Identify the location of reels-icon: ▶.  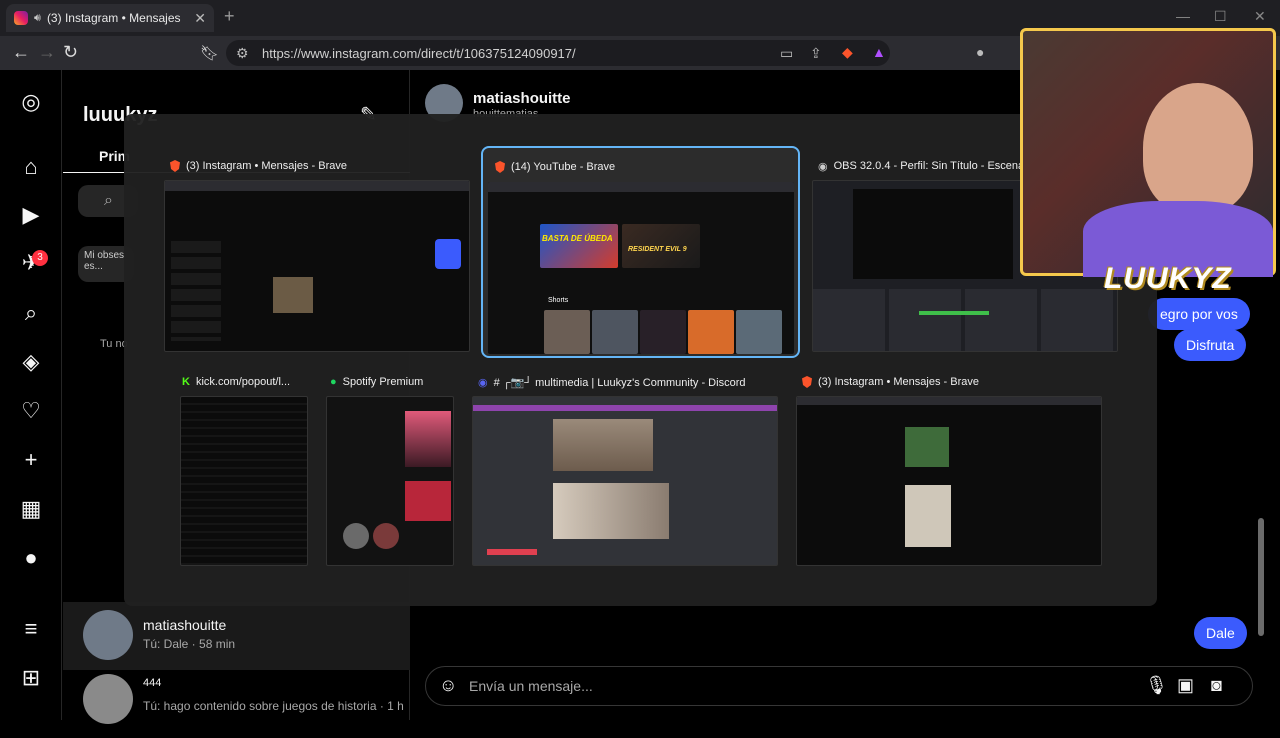
(31, 215).